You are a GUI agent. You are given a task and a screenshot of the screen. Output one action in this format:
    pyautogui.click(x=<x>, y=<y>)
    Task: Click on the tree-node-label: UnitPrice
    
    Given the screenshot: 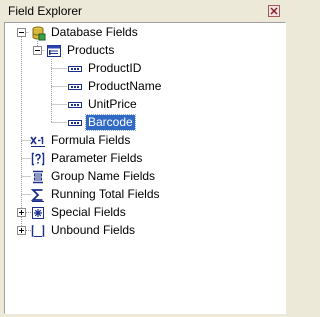 What is the action you would take?
    pyautogui.click(x=112, y=104)
    